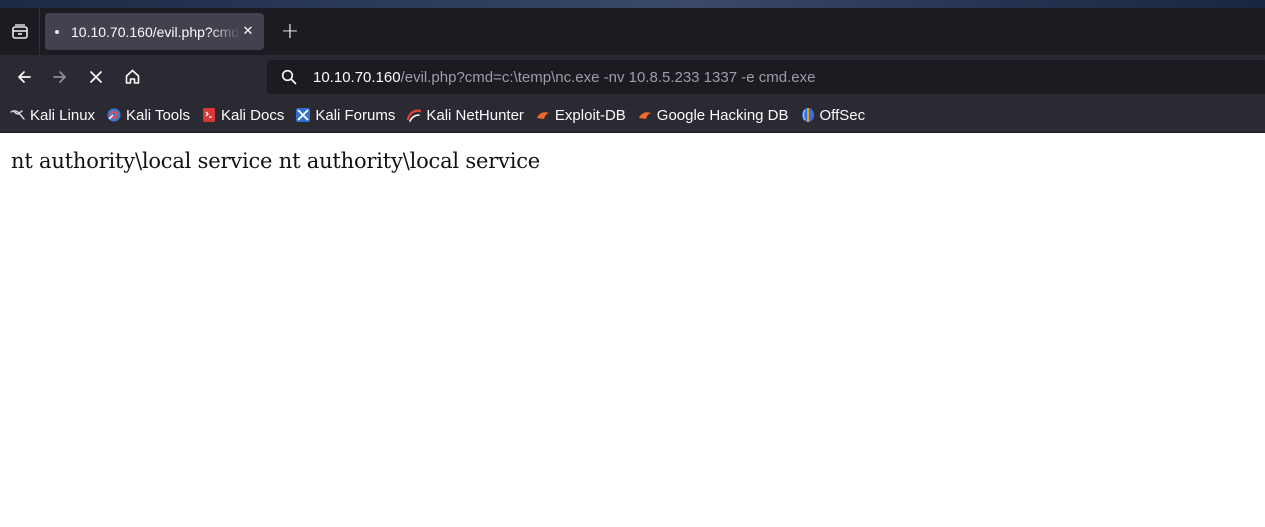  Describe the element at coordinates (57, 31) in the screenshot. I see `loading-dot-icon` at that location.